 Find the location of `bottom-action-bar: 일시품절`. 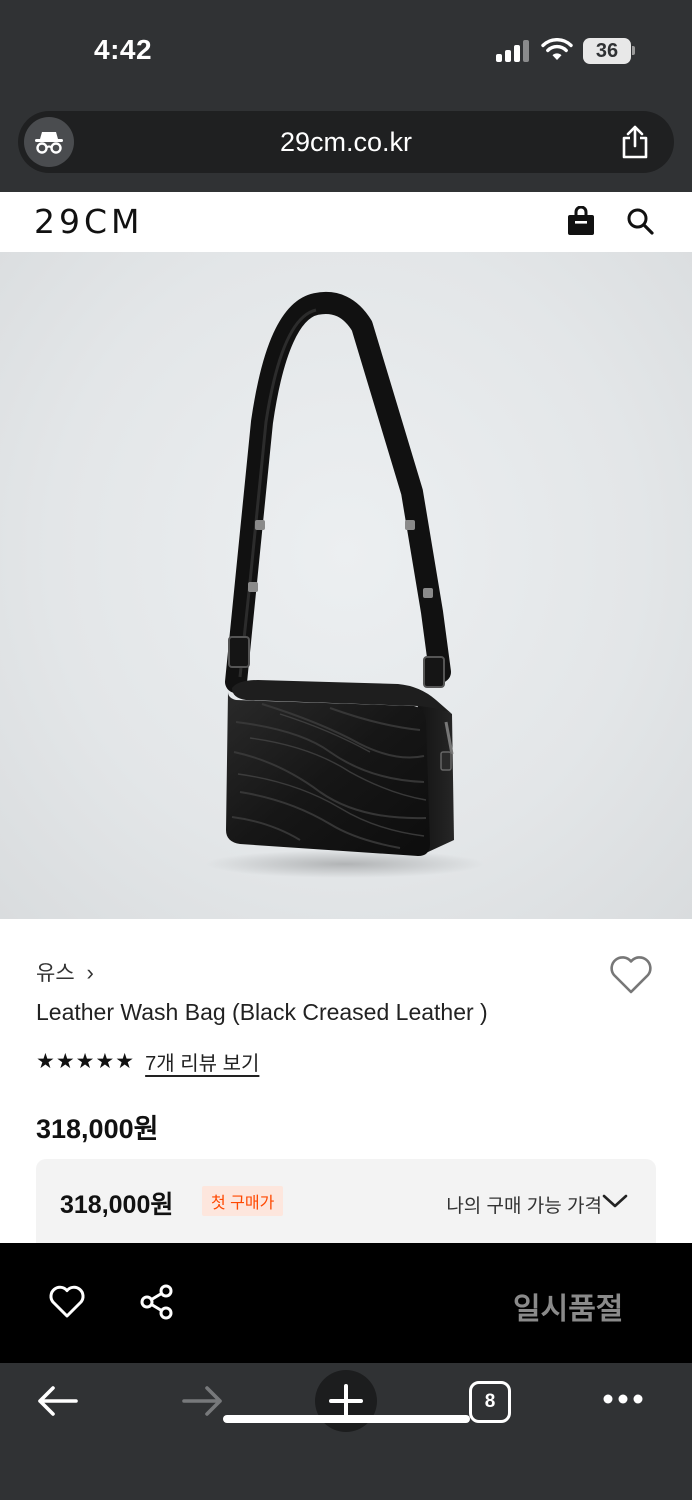

bottom-action-bar: 일시품절 is located at coordinates (346, 1303).